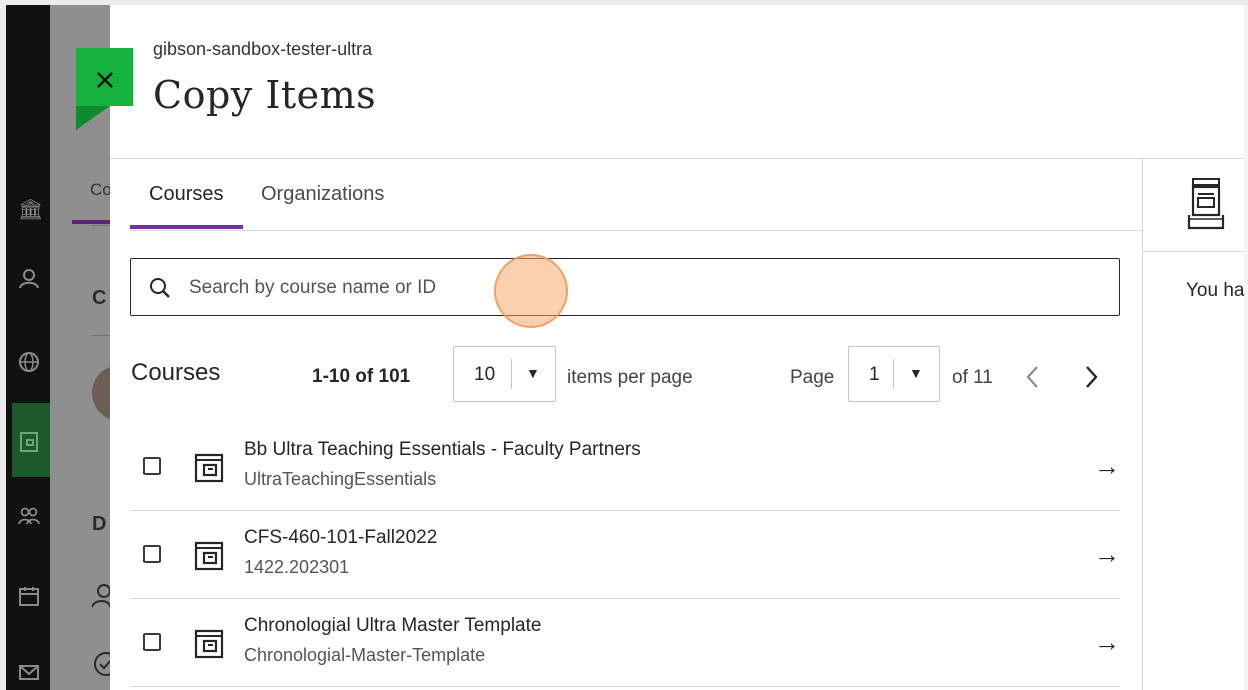 This screenshot has height=690, width=1248. I want to click on page-title: Copy Items, so click(265, 95).